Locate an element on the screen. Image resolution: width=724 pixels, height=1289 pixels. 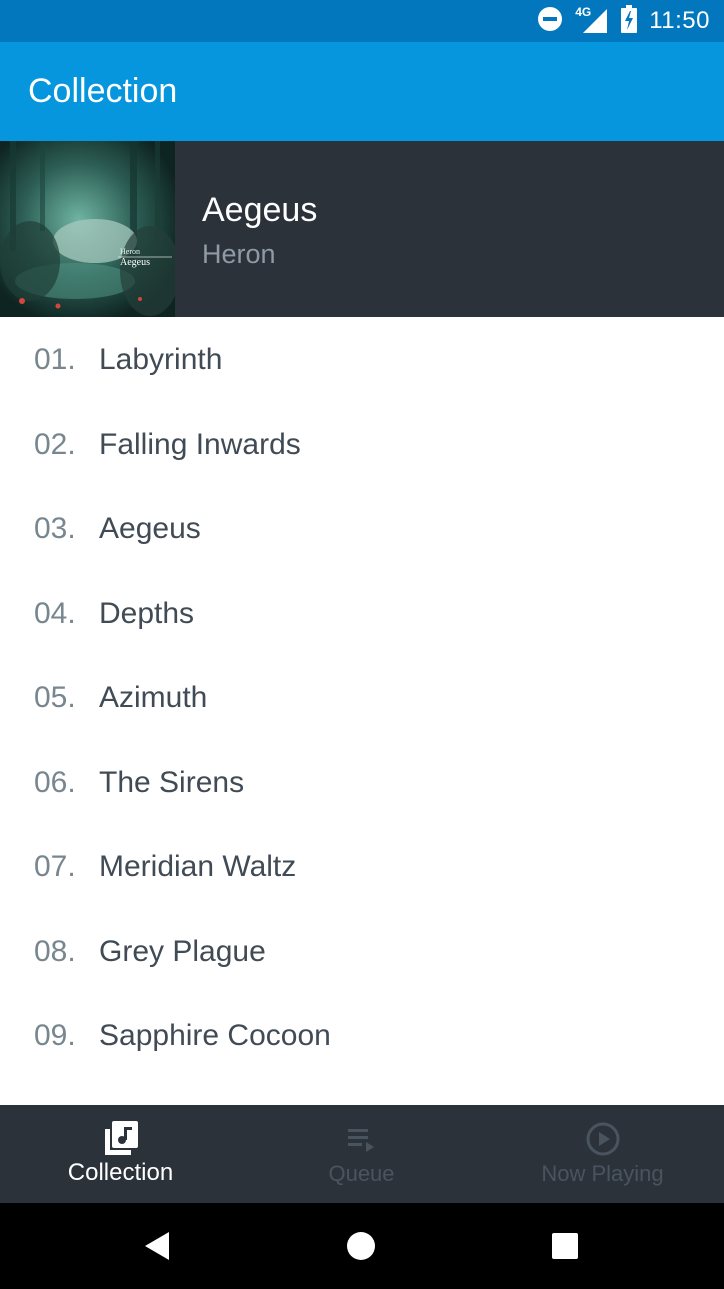
track-row: 06. The Sirens is located at coordinates (362, 782).